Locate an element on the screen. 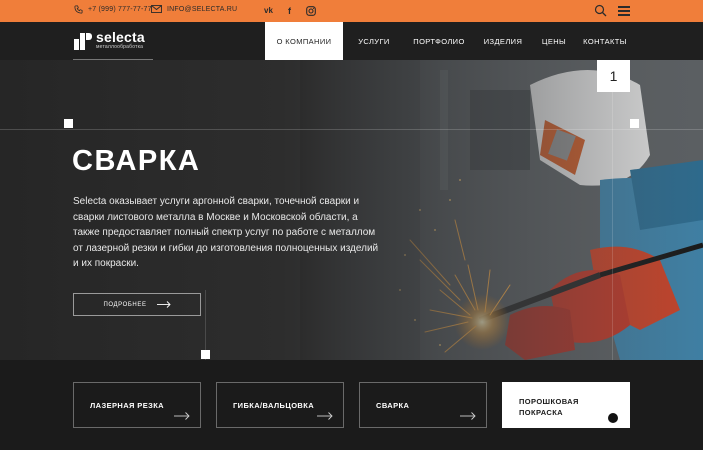 Image resolution: width=703 pixels, height=450 pixels. mail-icon is located at coordinates (156, 9).